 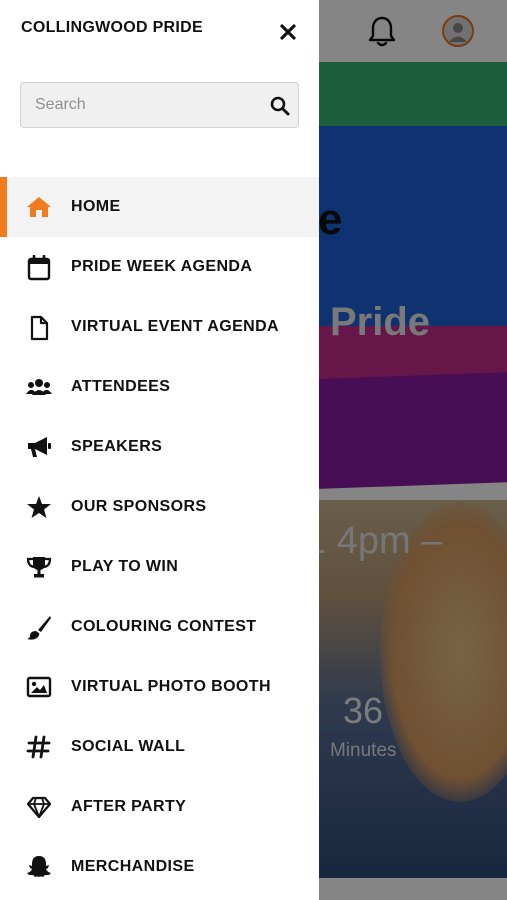 What do you see at coordinates (175, 326) in the screenshot?
I see `menu-item-label: VIRTUAL EVENT AGENDA` at bounding box center [175, 326].